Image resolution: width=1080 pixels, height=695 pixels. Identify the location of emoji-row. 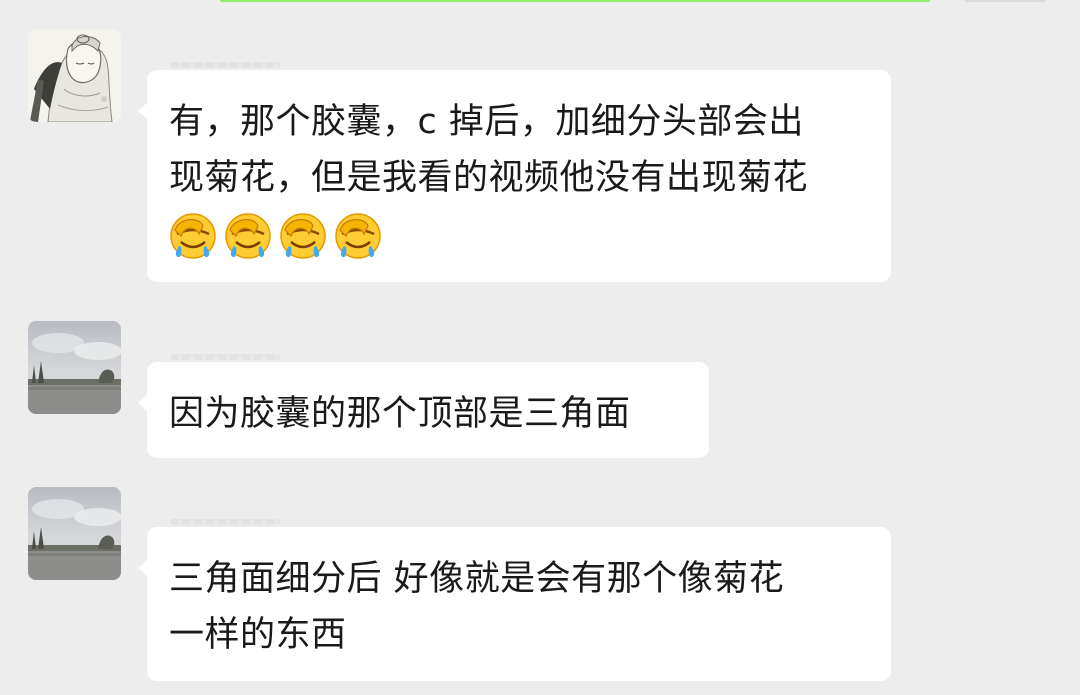
(519, 236).